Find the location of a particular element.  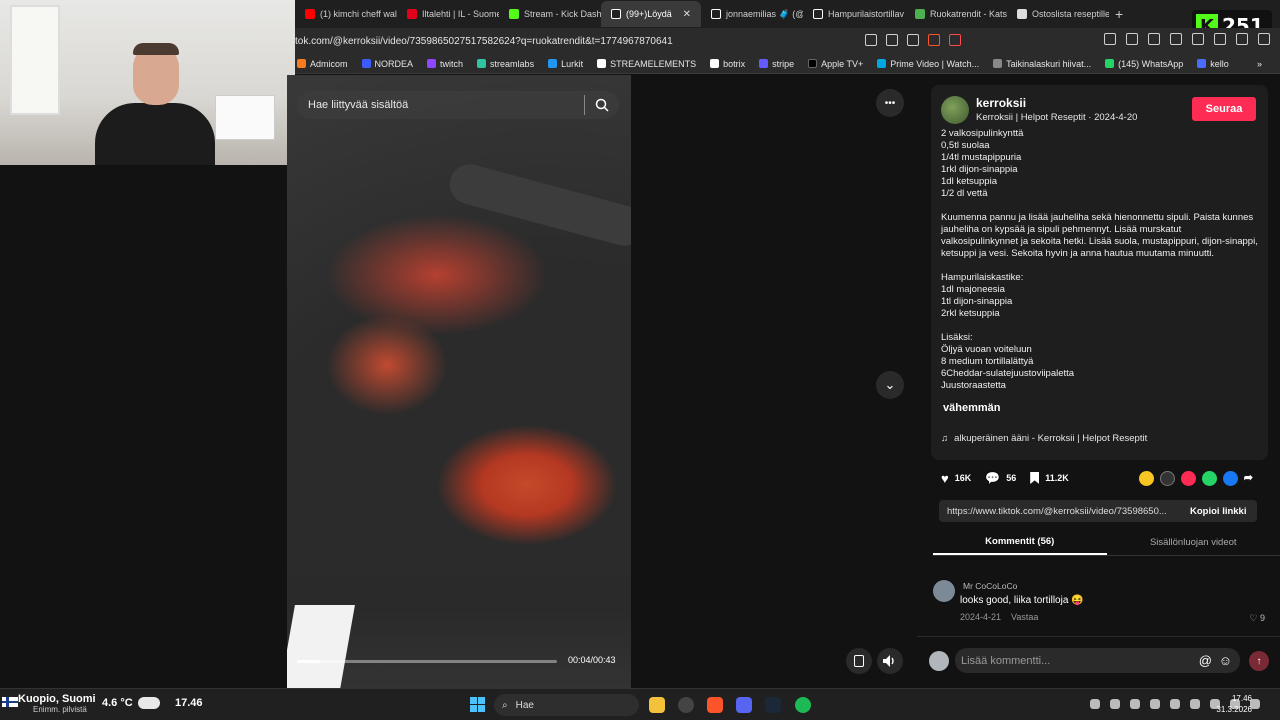

menu-icon is located at coordinates (1264, 39).